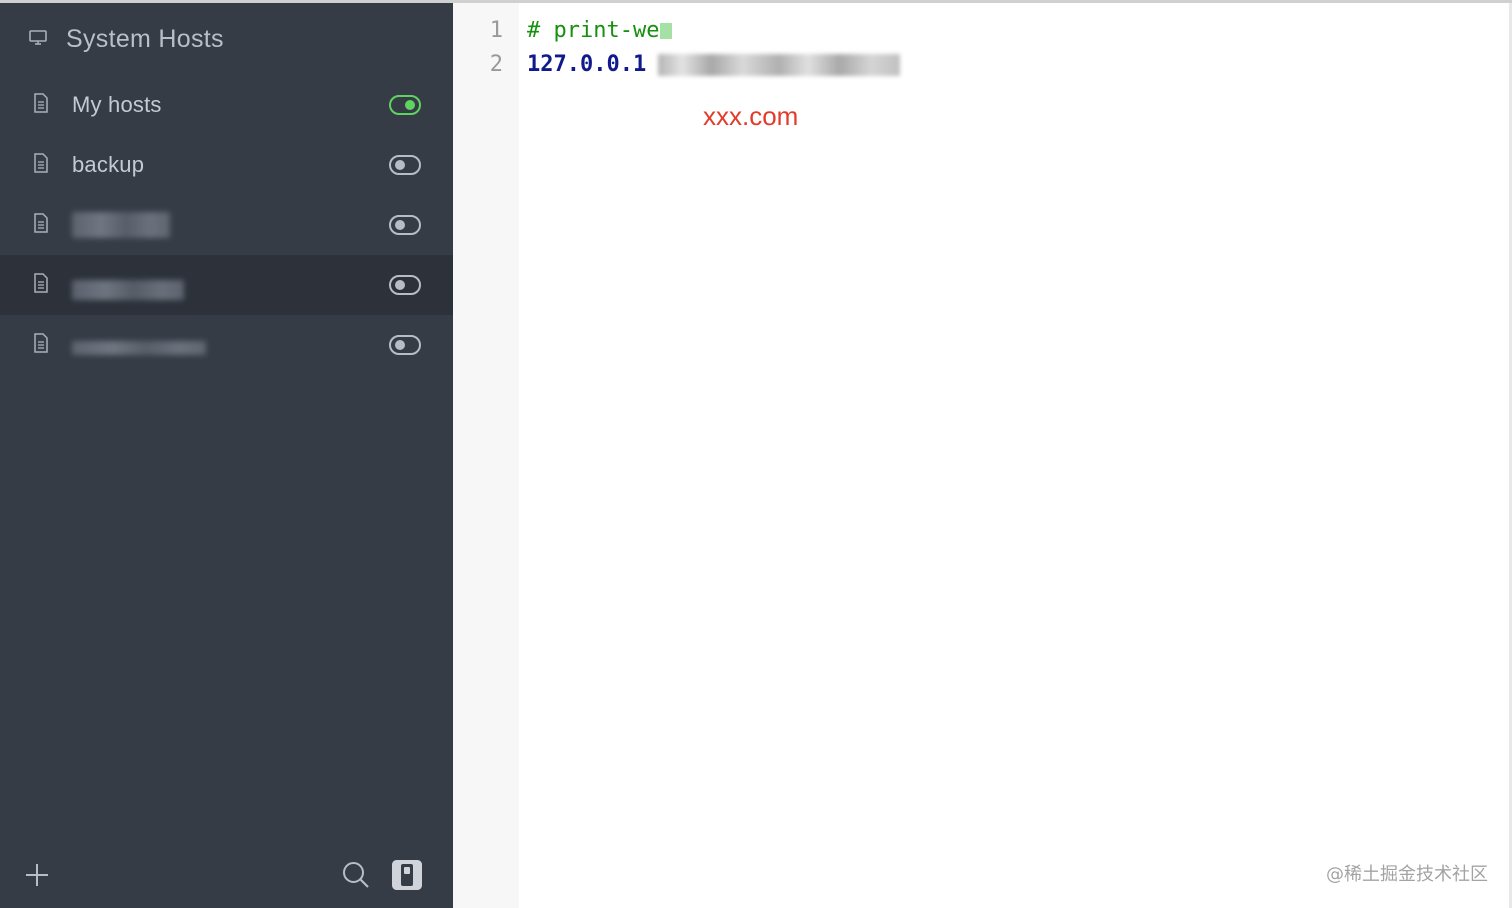 The height and width of the screenshot is (908, 1512). I want to click on code-line-2: 127.0.0.1, so click(1019, 65).